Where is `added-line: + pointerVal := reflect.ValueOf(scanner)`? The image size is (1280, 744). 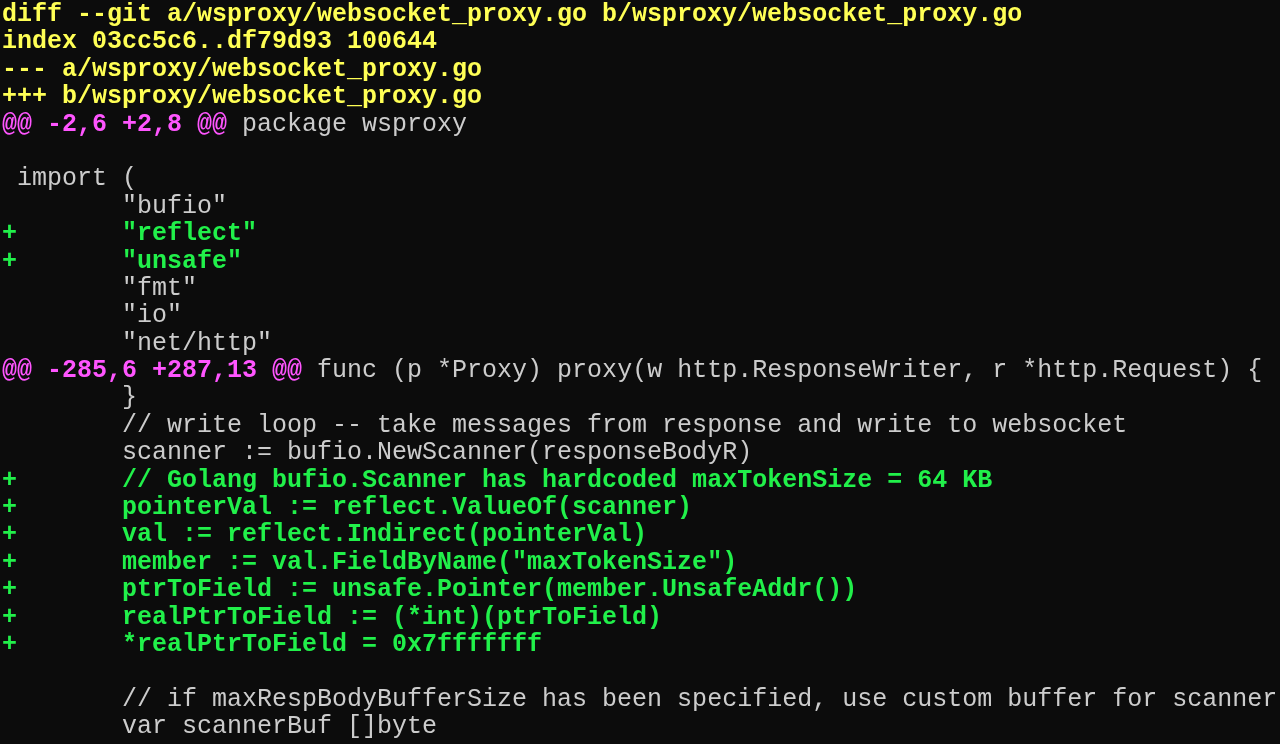 added-line: + pointerVal := reflect.ValueOf(scanner) is located at coordinates (347, 508).